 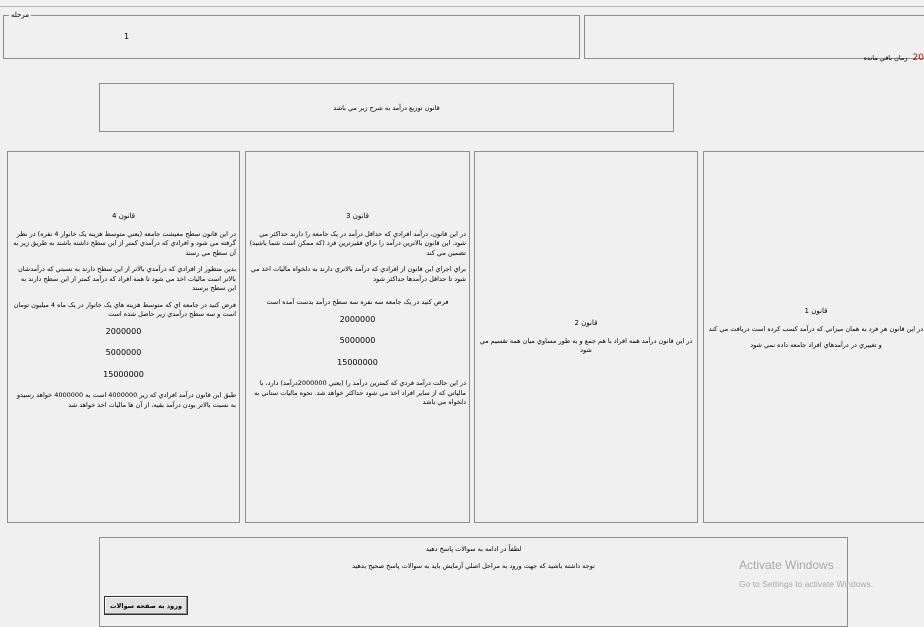 I want to click on timer-value: 20, so click(x=918, y=58).